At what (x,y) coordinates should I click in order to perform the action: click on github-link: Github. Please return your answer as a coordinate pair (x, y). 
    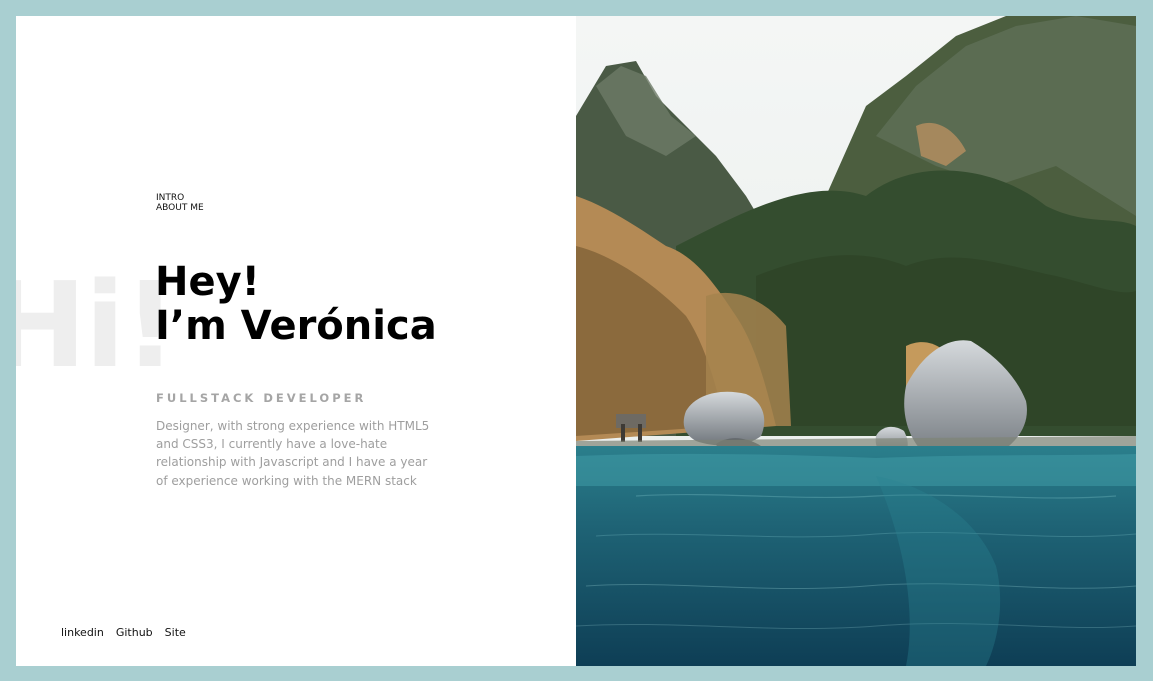
    Looking at the image, I should click on (134, 632).